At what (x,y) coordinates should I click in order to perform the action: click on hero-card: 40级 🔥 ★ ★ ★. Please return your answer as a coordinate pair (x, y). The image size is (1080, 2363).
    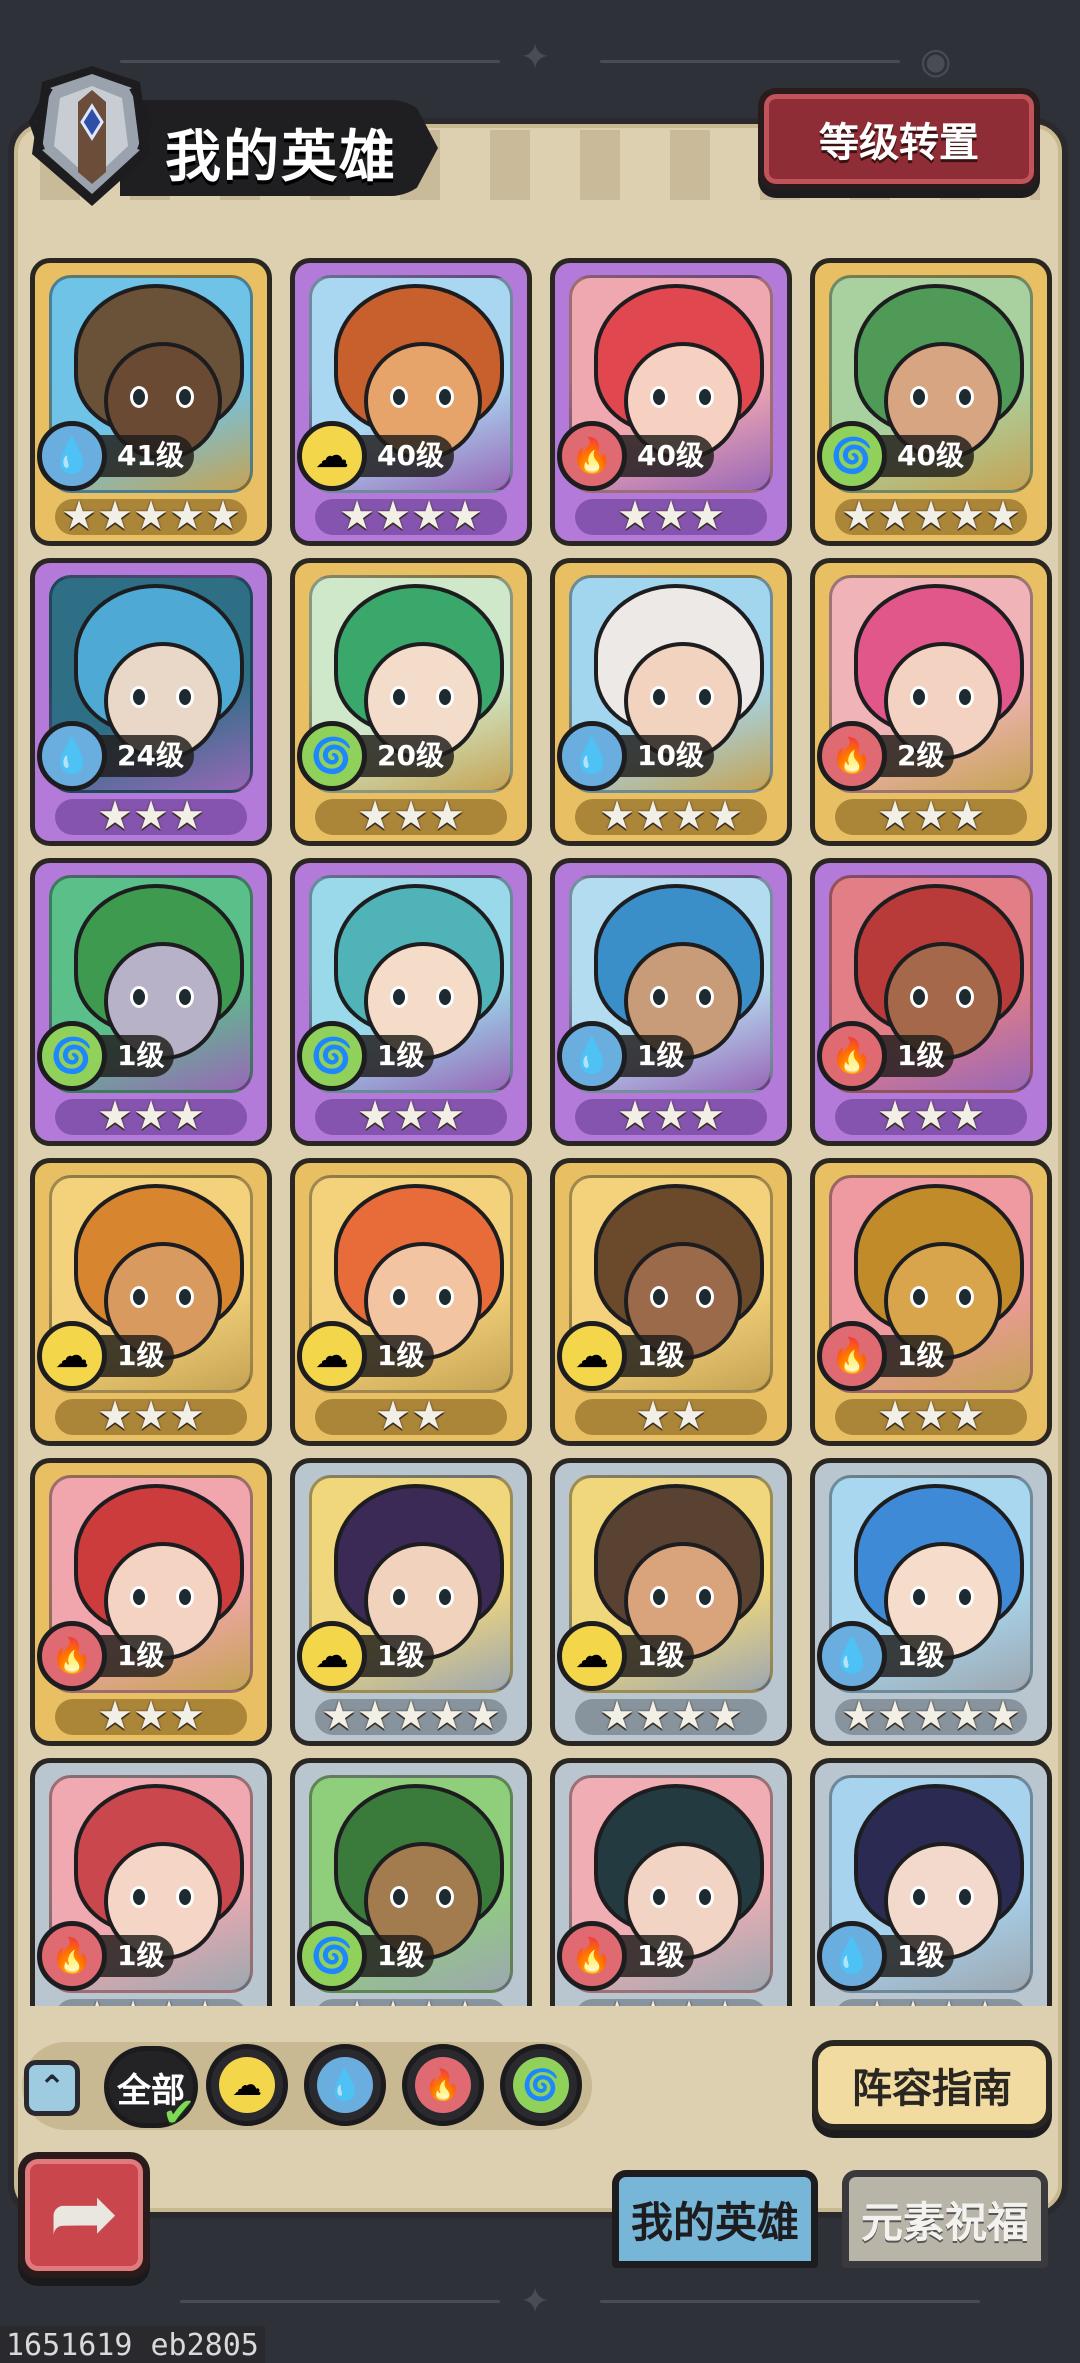
    Looking at the image, I should click on (671, 402).